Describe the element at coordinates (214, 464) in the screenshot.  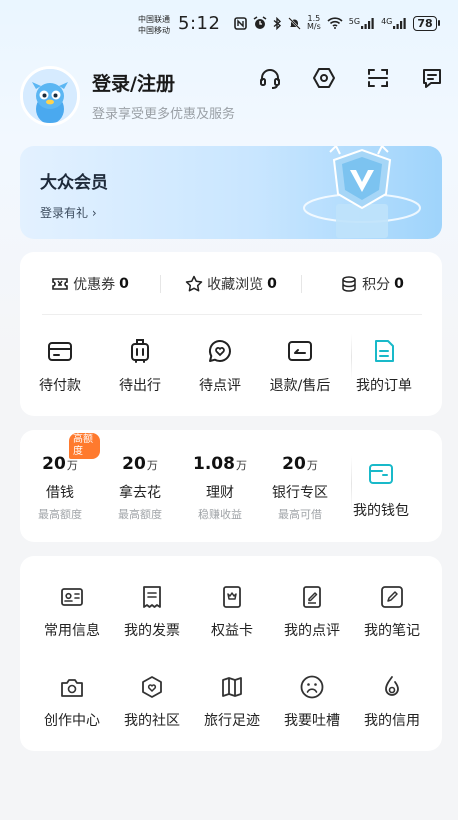
I see `wealth-amount-value: 1.08` at that location.